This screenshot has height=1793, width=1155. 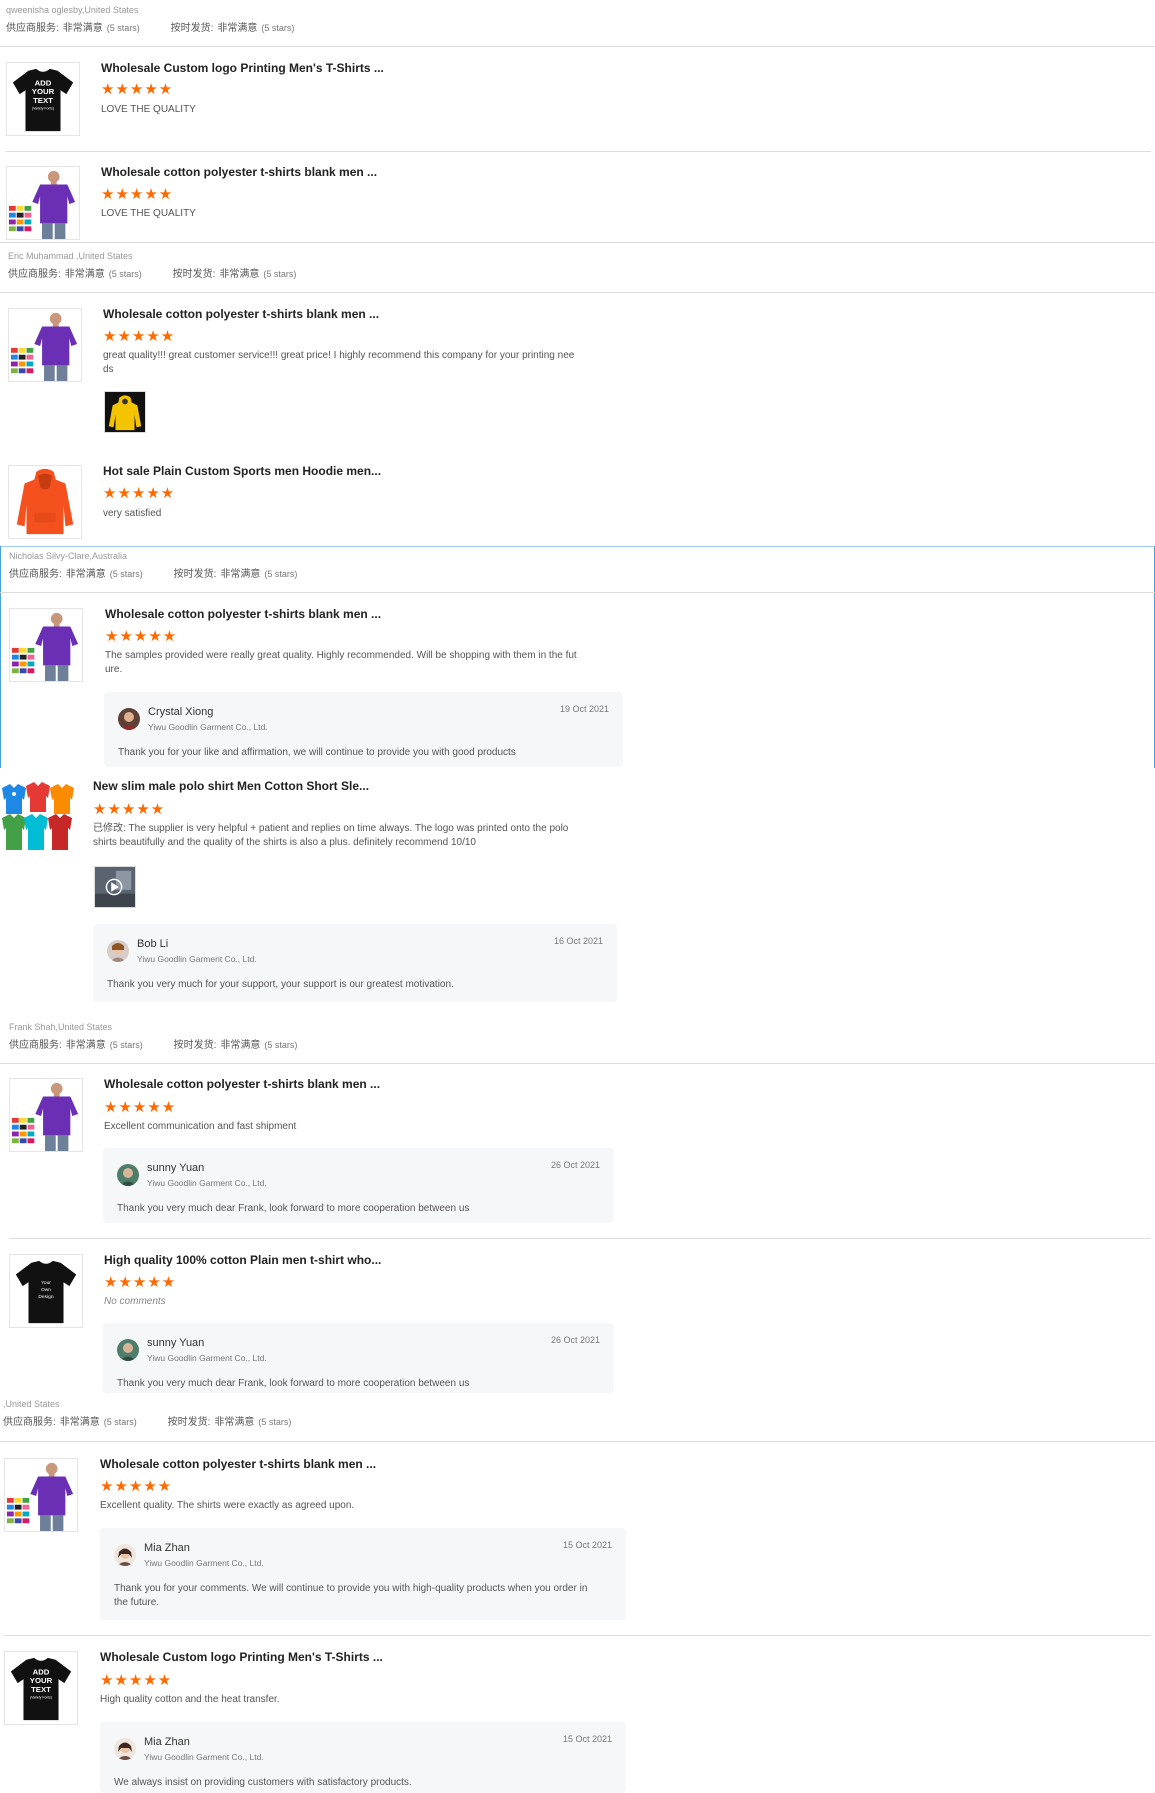 I want to click on svg-text: (Variety Fonts), so click(x=41, y=1698).